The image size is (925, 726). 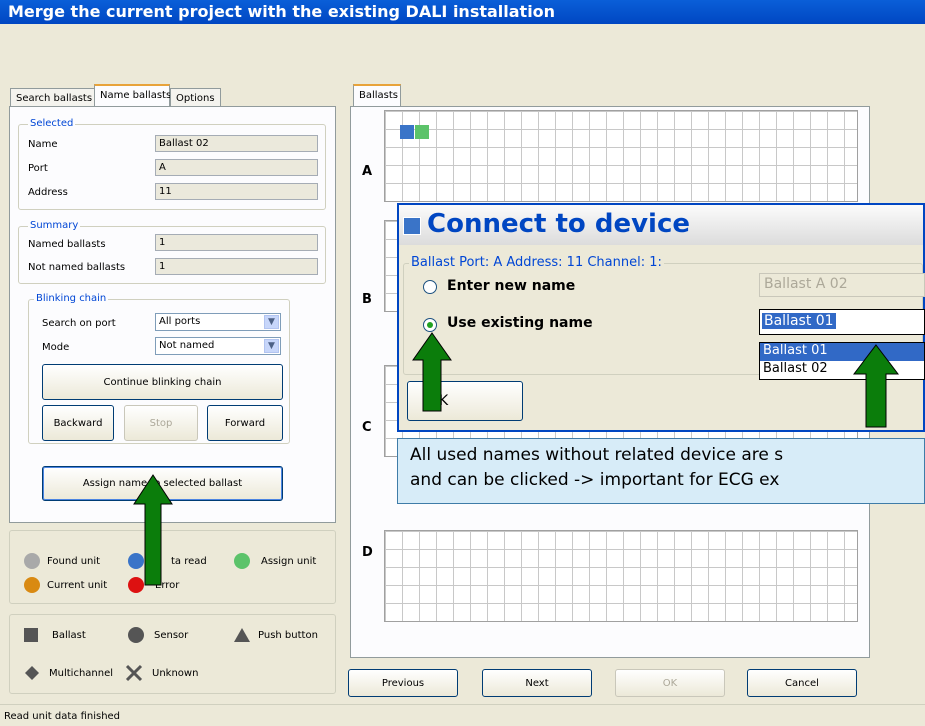 What do you see at coordinates (558, 224) in the screenshot?
I see `dialog-title: Connect to device` at bounding box center [558, 224].